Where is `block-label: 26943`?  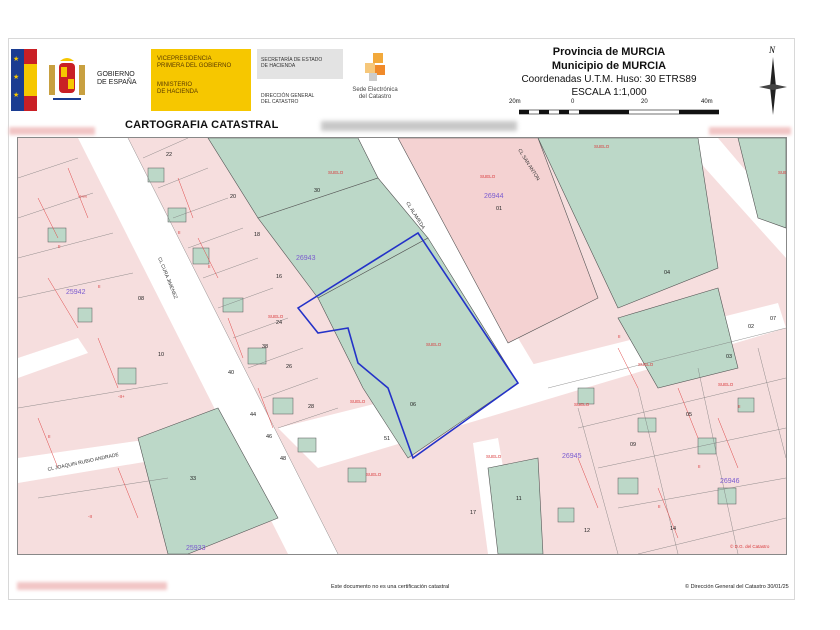
block-label: 26943 is located at coordinates (306, 258).